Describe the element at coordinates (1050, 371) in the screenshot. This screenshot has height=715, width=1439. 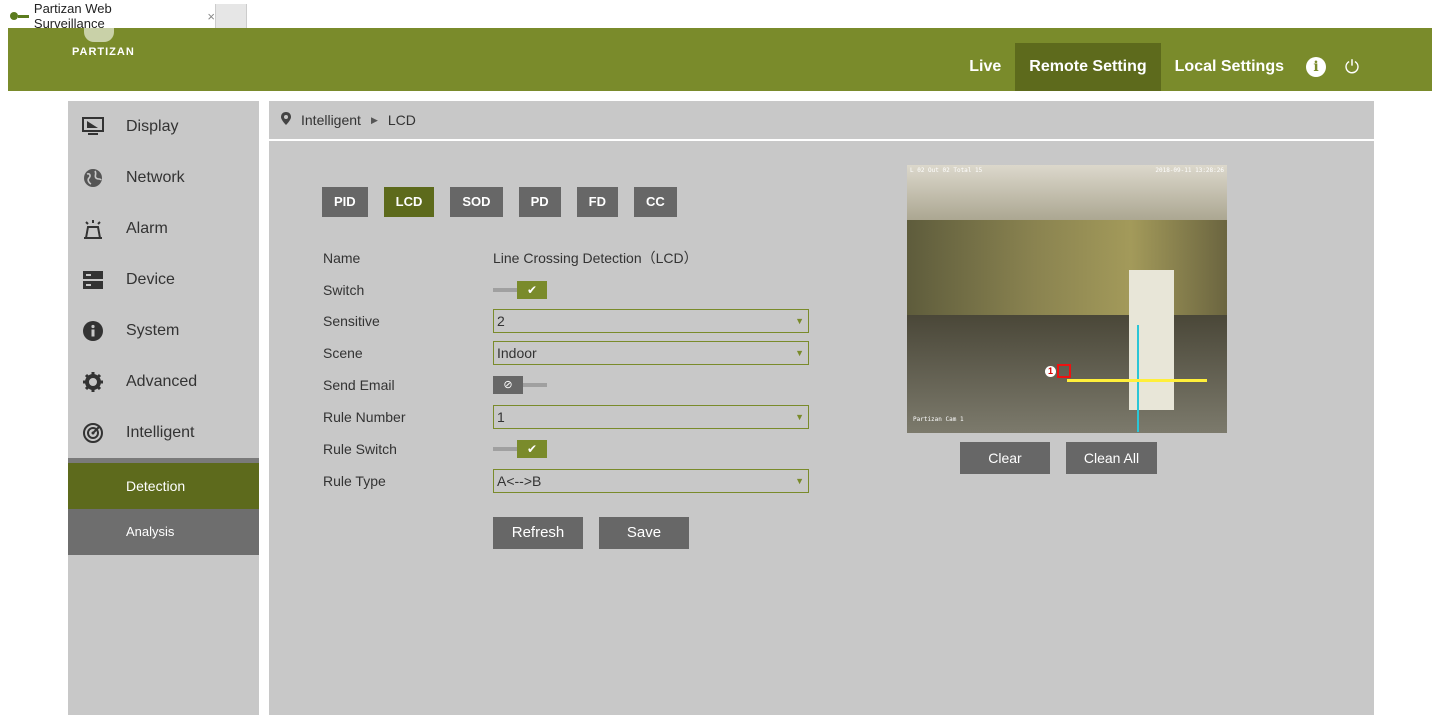
I see `rule-marker: 1` at that location.